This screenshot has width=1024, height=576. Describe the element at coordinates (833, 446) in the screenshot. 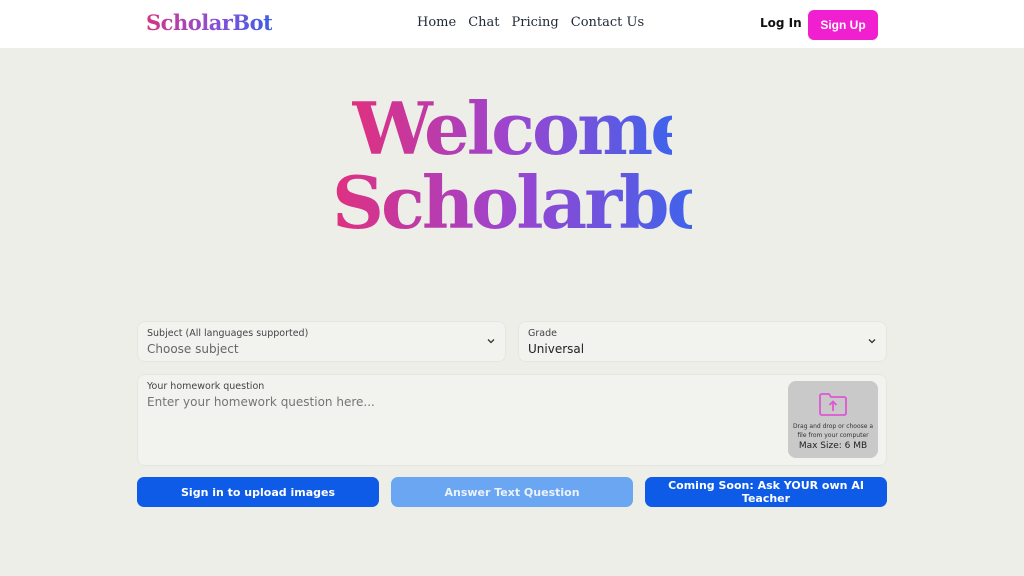

I see `dropzone-max-size: Max Size: 6 MB` at that location.